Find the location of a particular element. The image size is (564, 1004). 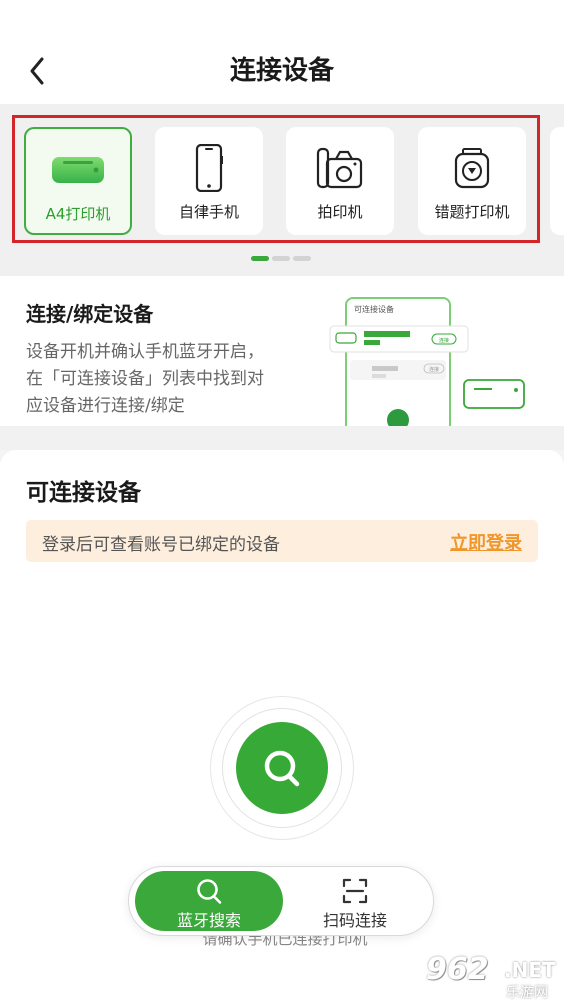

device-card-partial is located at coordinates (557, 181).